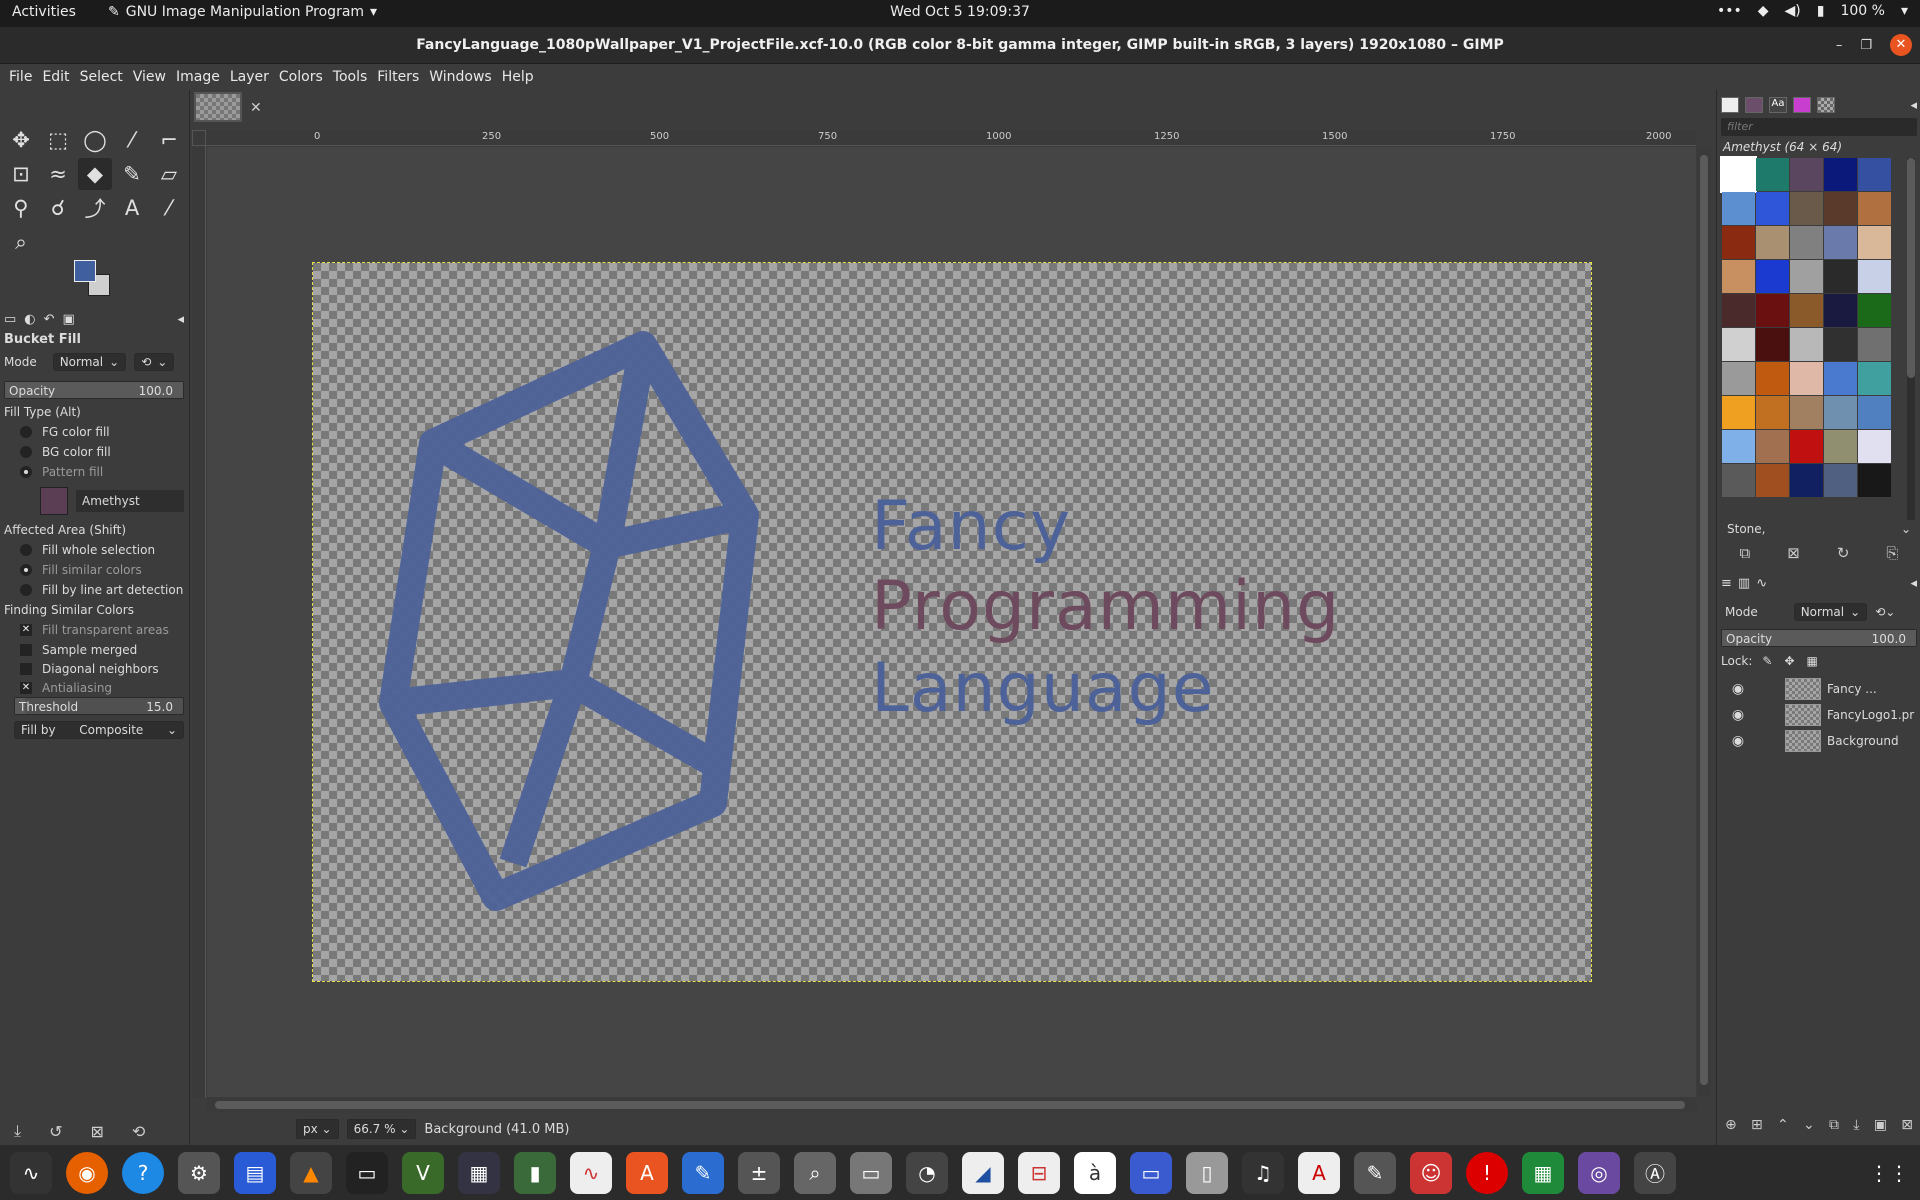 This screenshot has height=1200, width=1920. Describe the element at coordinates (97, 283) in the screenshot. I see `fg-bg-color-swatches` at that location.